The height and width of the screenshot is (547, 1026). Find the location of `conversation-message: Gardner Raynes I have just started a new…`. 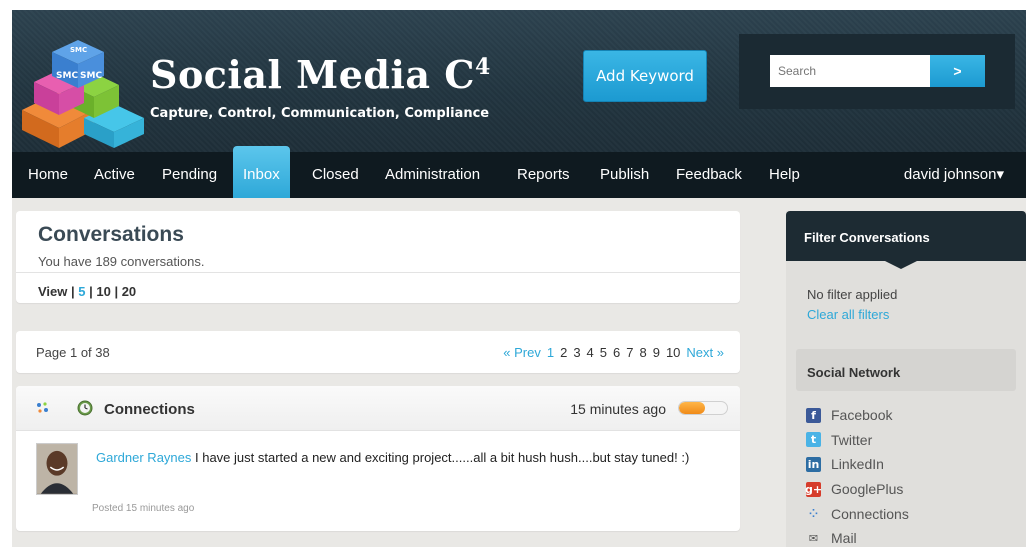

conversation-message: Gardner Raynes I have just started a new… is located at coordinates (396, 458).